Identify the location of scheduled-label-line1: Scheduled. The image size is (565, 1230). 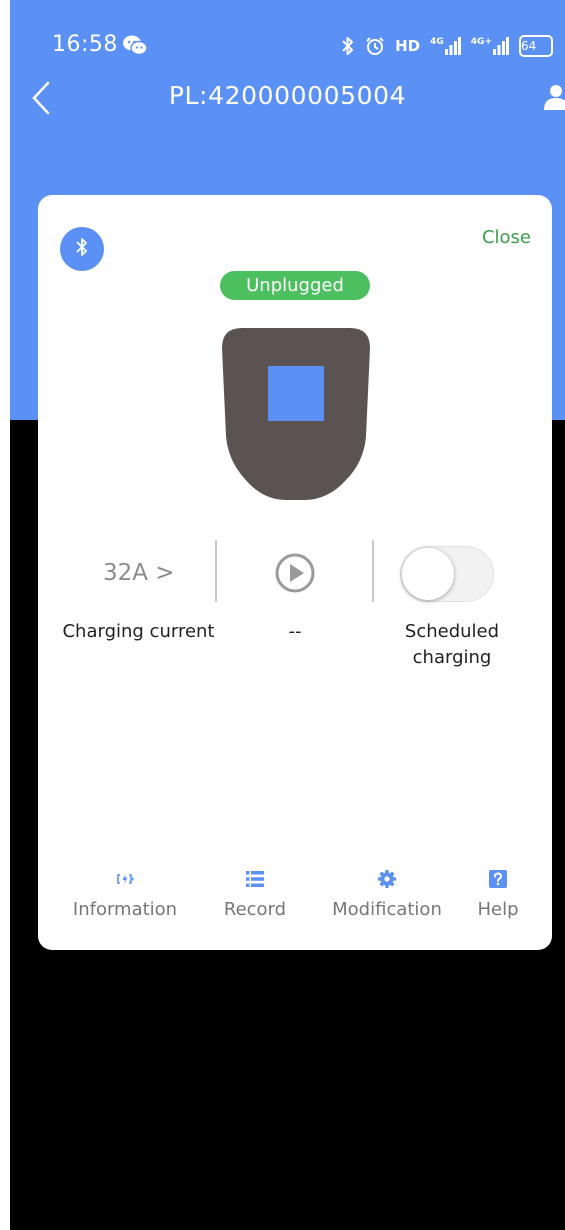
(452, 631).